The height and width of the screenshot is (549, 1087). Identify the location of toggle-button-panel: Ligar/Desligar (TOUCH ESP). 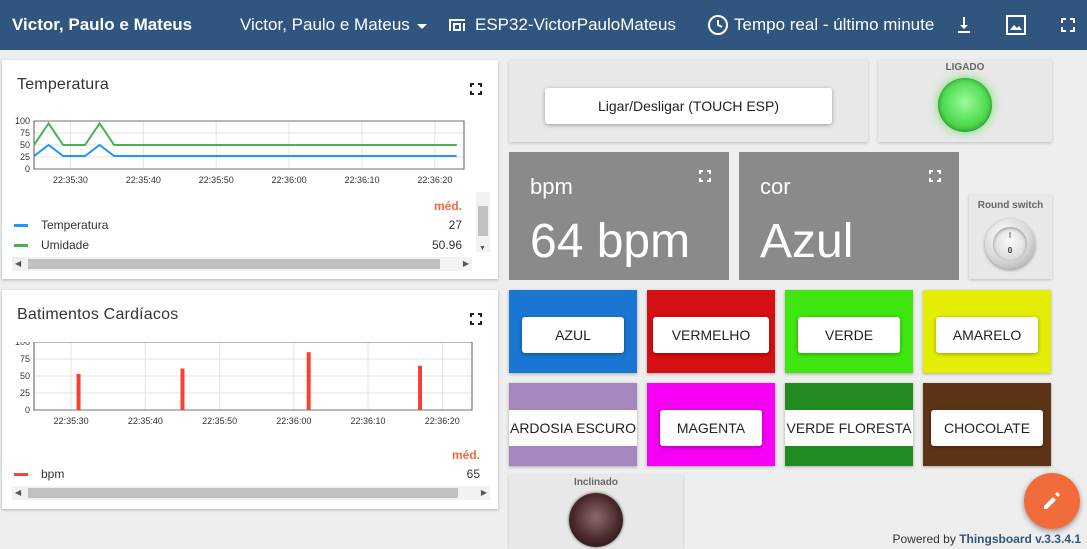
(688, 101).